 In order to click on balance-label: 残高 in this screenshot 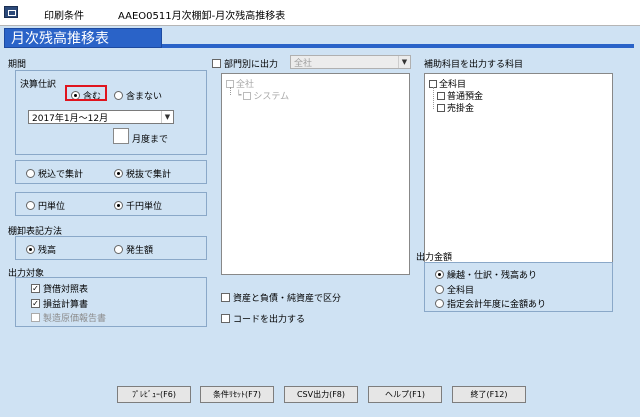, I will do `click(47, 251)`.